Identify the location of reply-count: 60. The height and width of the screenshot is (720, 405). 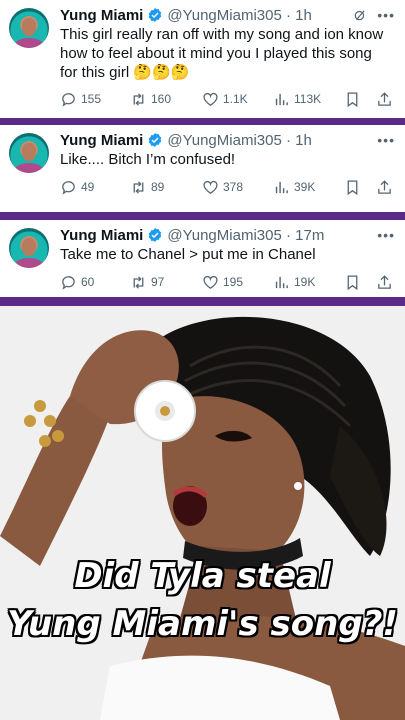
(88, 282).